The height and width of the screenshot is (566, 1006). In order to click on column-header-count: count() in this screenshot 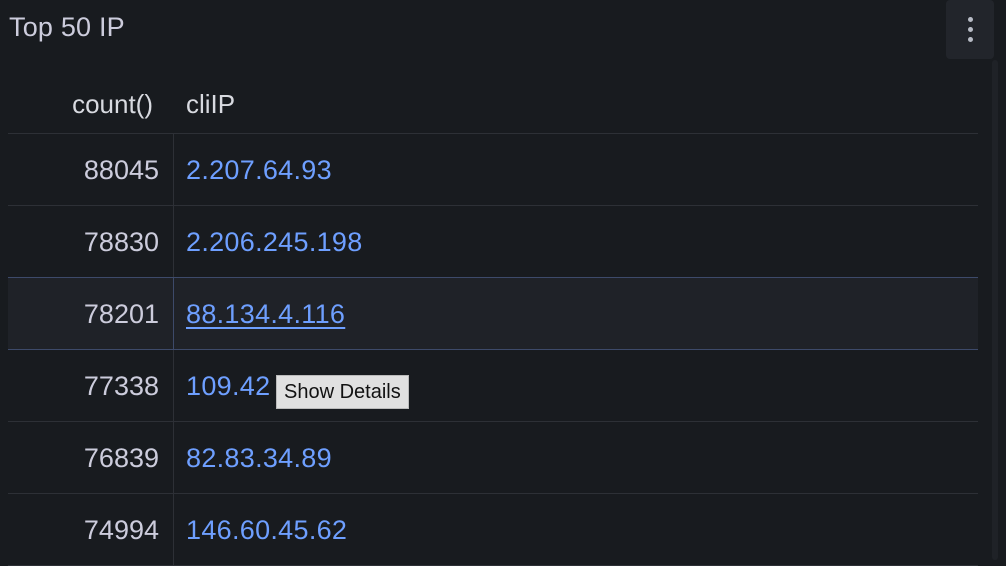, I will do `click(112, 104)`.